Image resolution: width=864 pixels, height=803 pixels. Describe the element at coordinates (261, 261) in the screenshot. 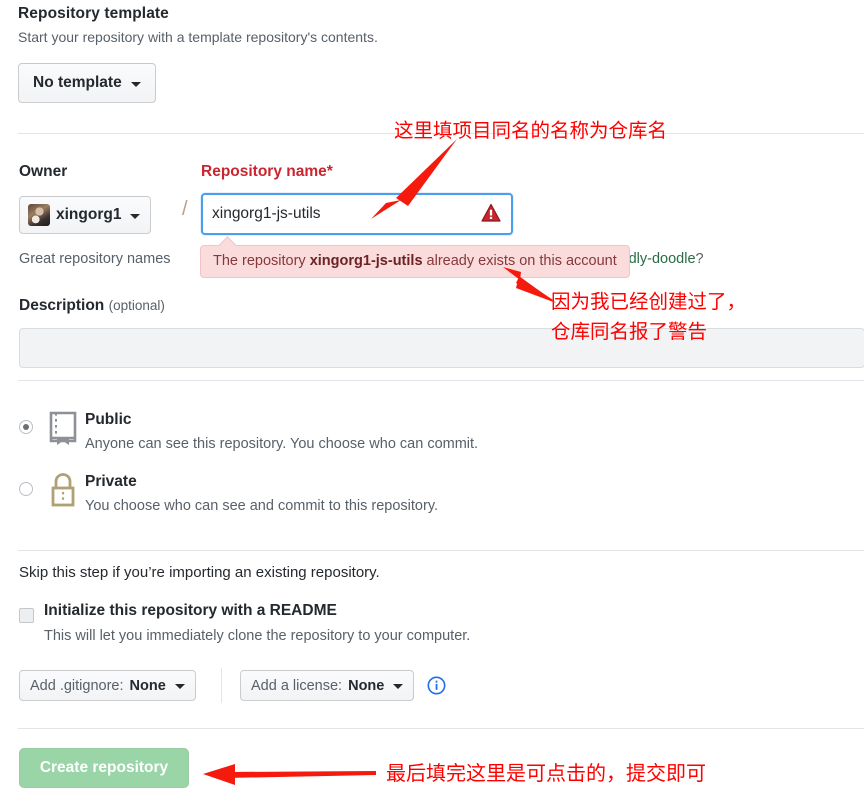

I see `error-text-before: The repository` at that location.